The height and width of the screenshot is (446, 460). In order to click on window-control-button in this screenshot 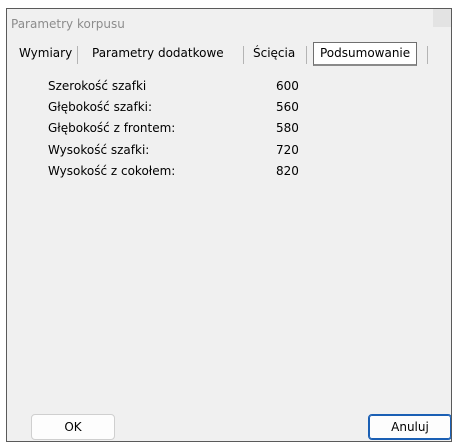, I will do `click(442, 18)`.